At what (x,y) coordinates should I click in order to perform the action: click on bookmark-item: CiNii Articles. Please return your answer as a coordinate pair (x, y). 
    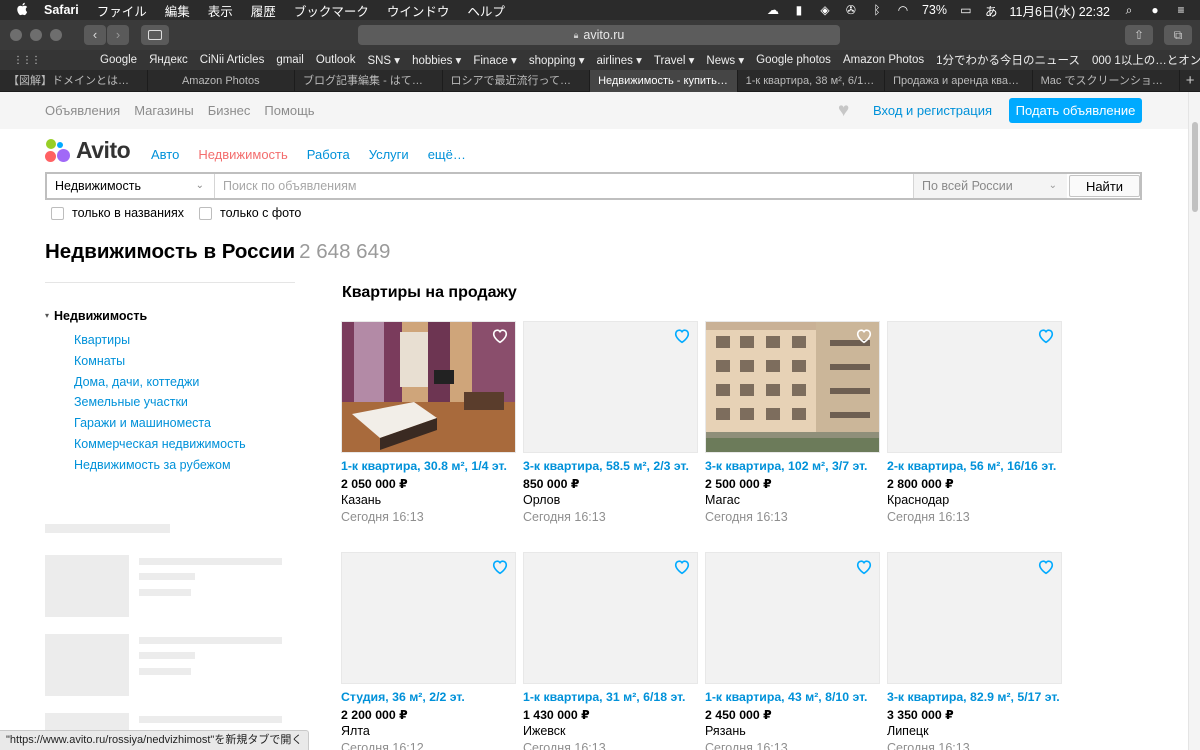
    Looking at the image, I should click on (232, 60).